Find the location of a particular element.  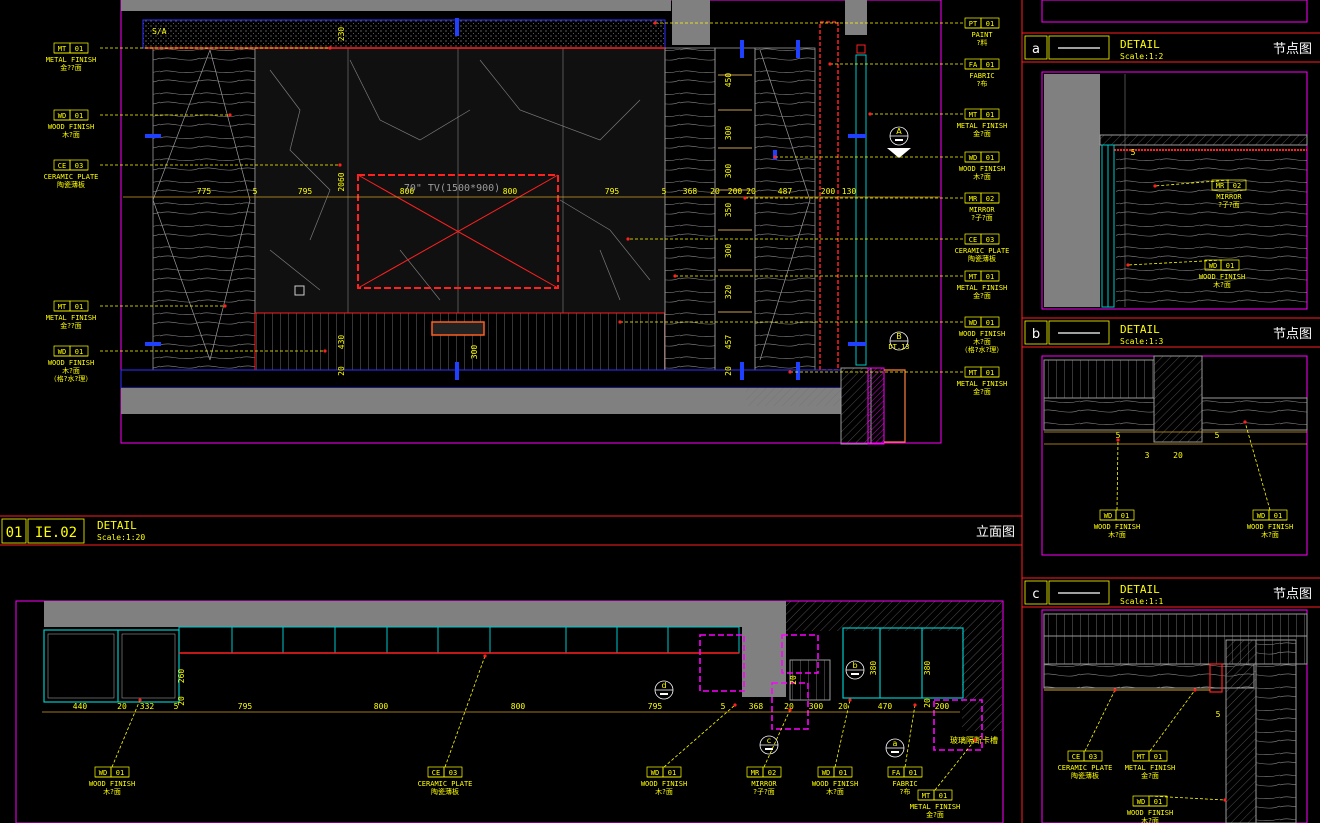

dim-shelf-0: 450 is located at coordinates (728, 80).